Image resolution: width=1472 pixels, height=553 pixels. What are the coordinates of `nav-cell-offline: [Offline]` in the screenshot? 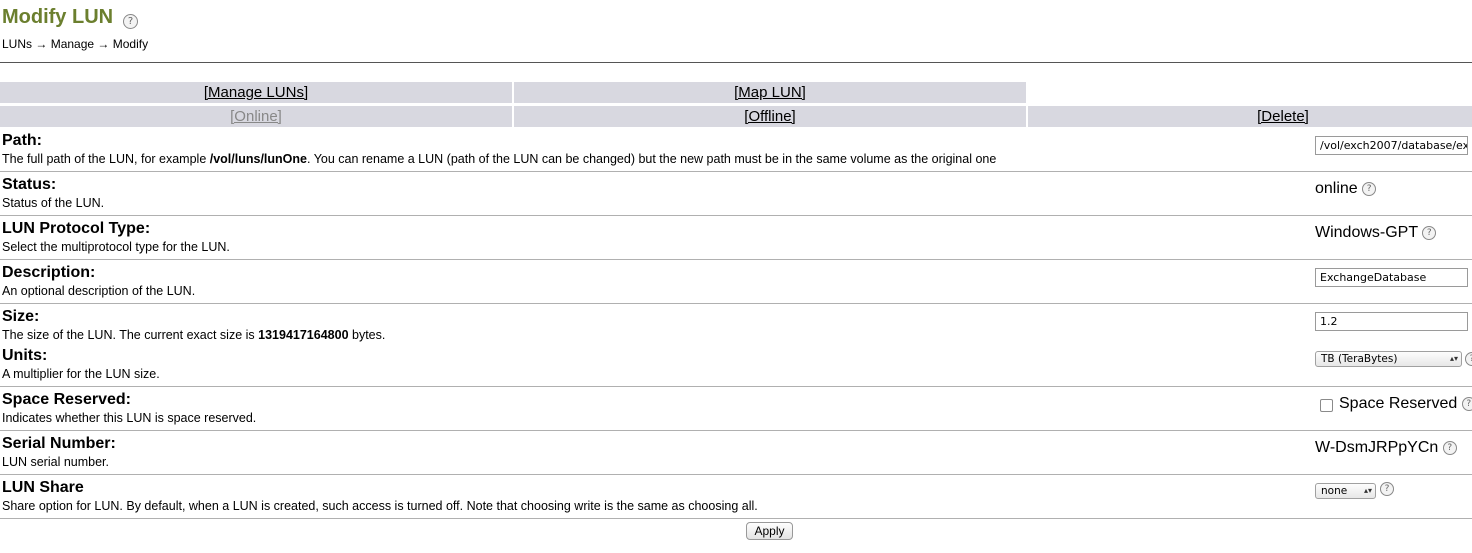 It's located at (770, 116).